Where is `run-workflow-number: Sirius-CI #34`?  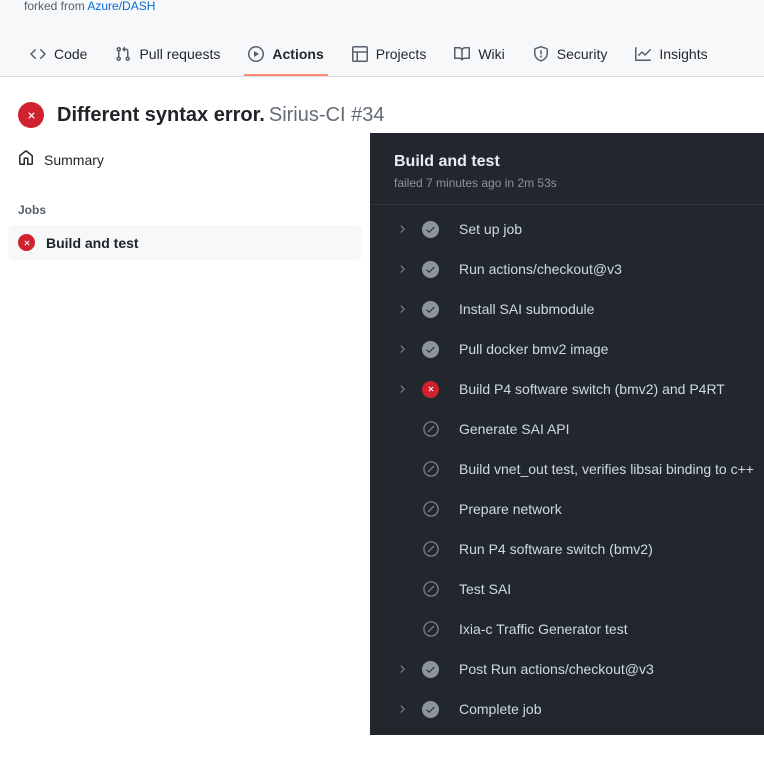
run-workflow-number: Sirius-CI #34 is located at coordinates (326, 115).